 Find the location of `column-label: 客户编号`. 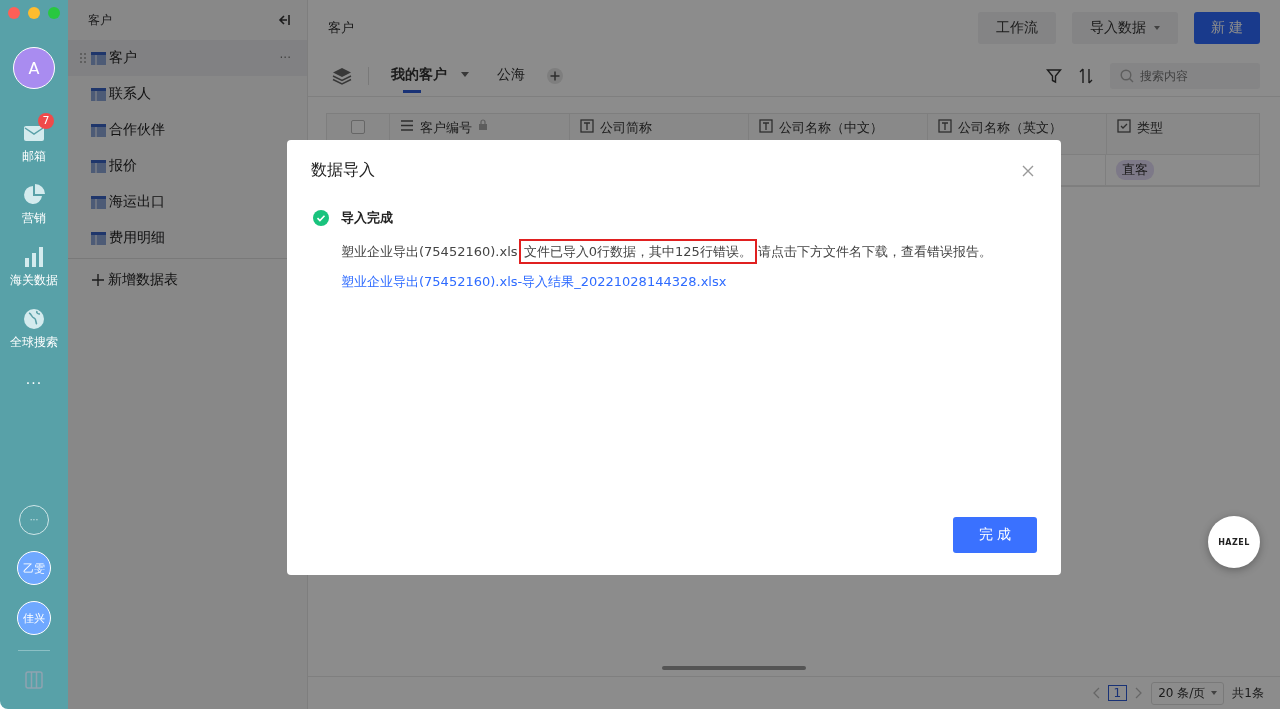

column-label: 客户编号 is located at coordinates (446, 128).